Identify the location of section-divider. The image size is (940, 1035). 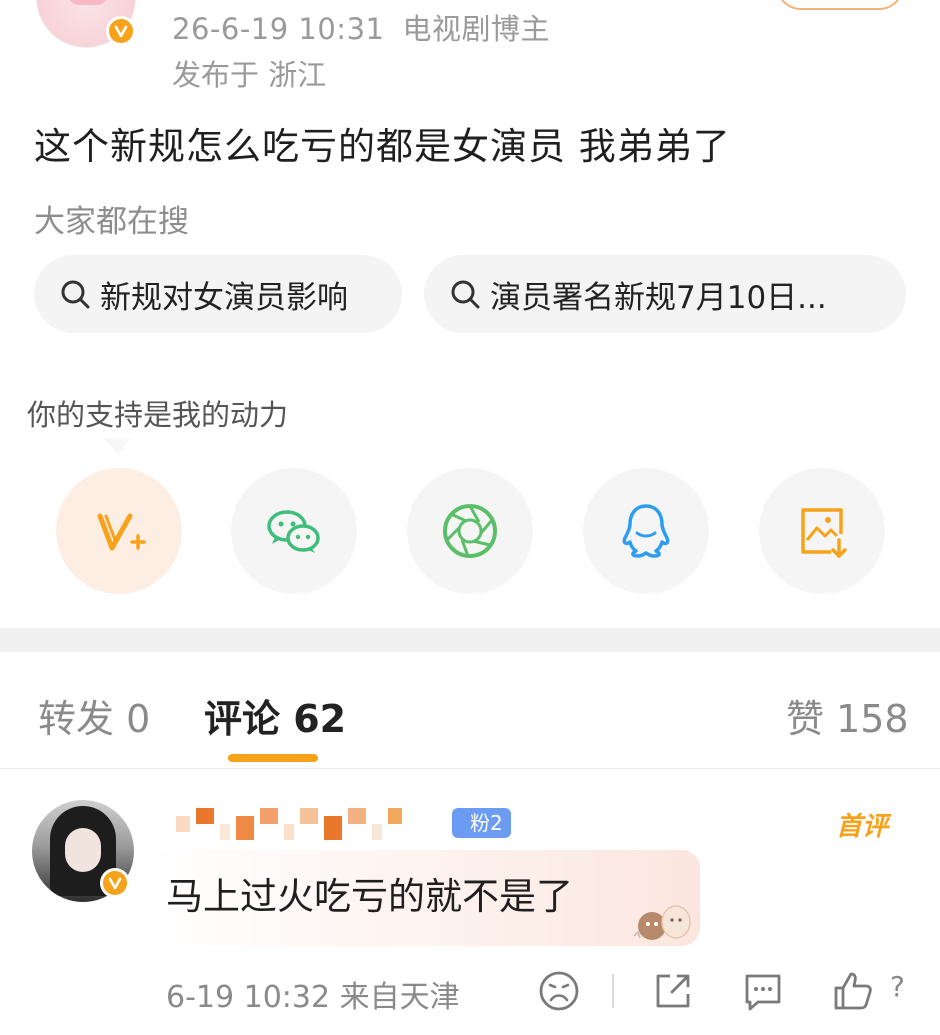
(470, 640).